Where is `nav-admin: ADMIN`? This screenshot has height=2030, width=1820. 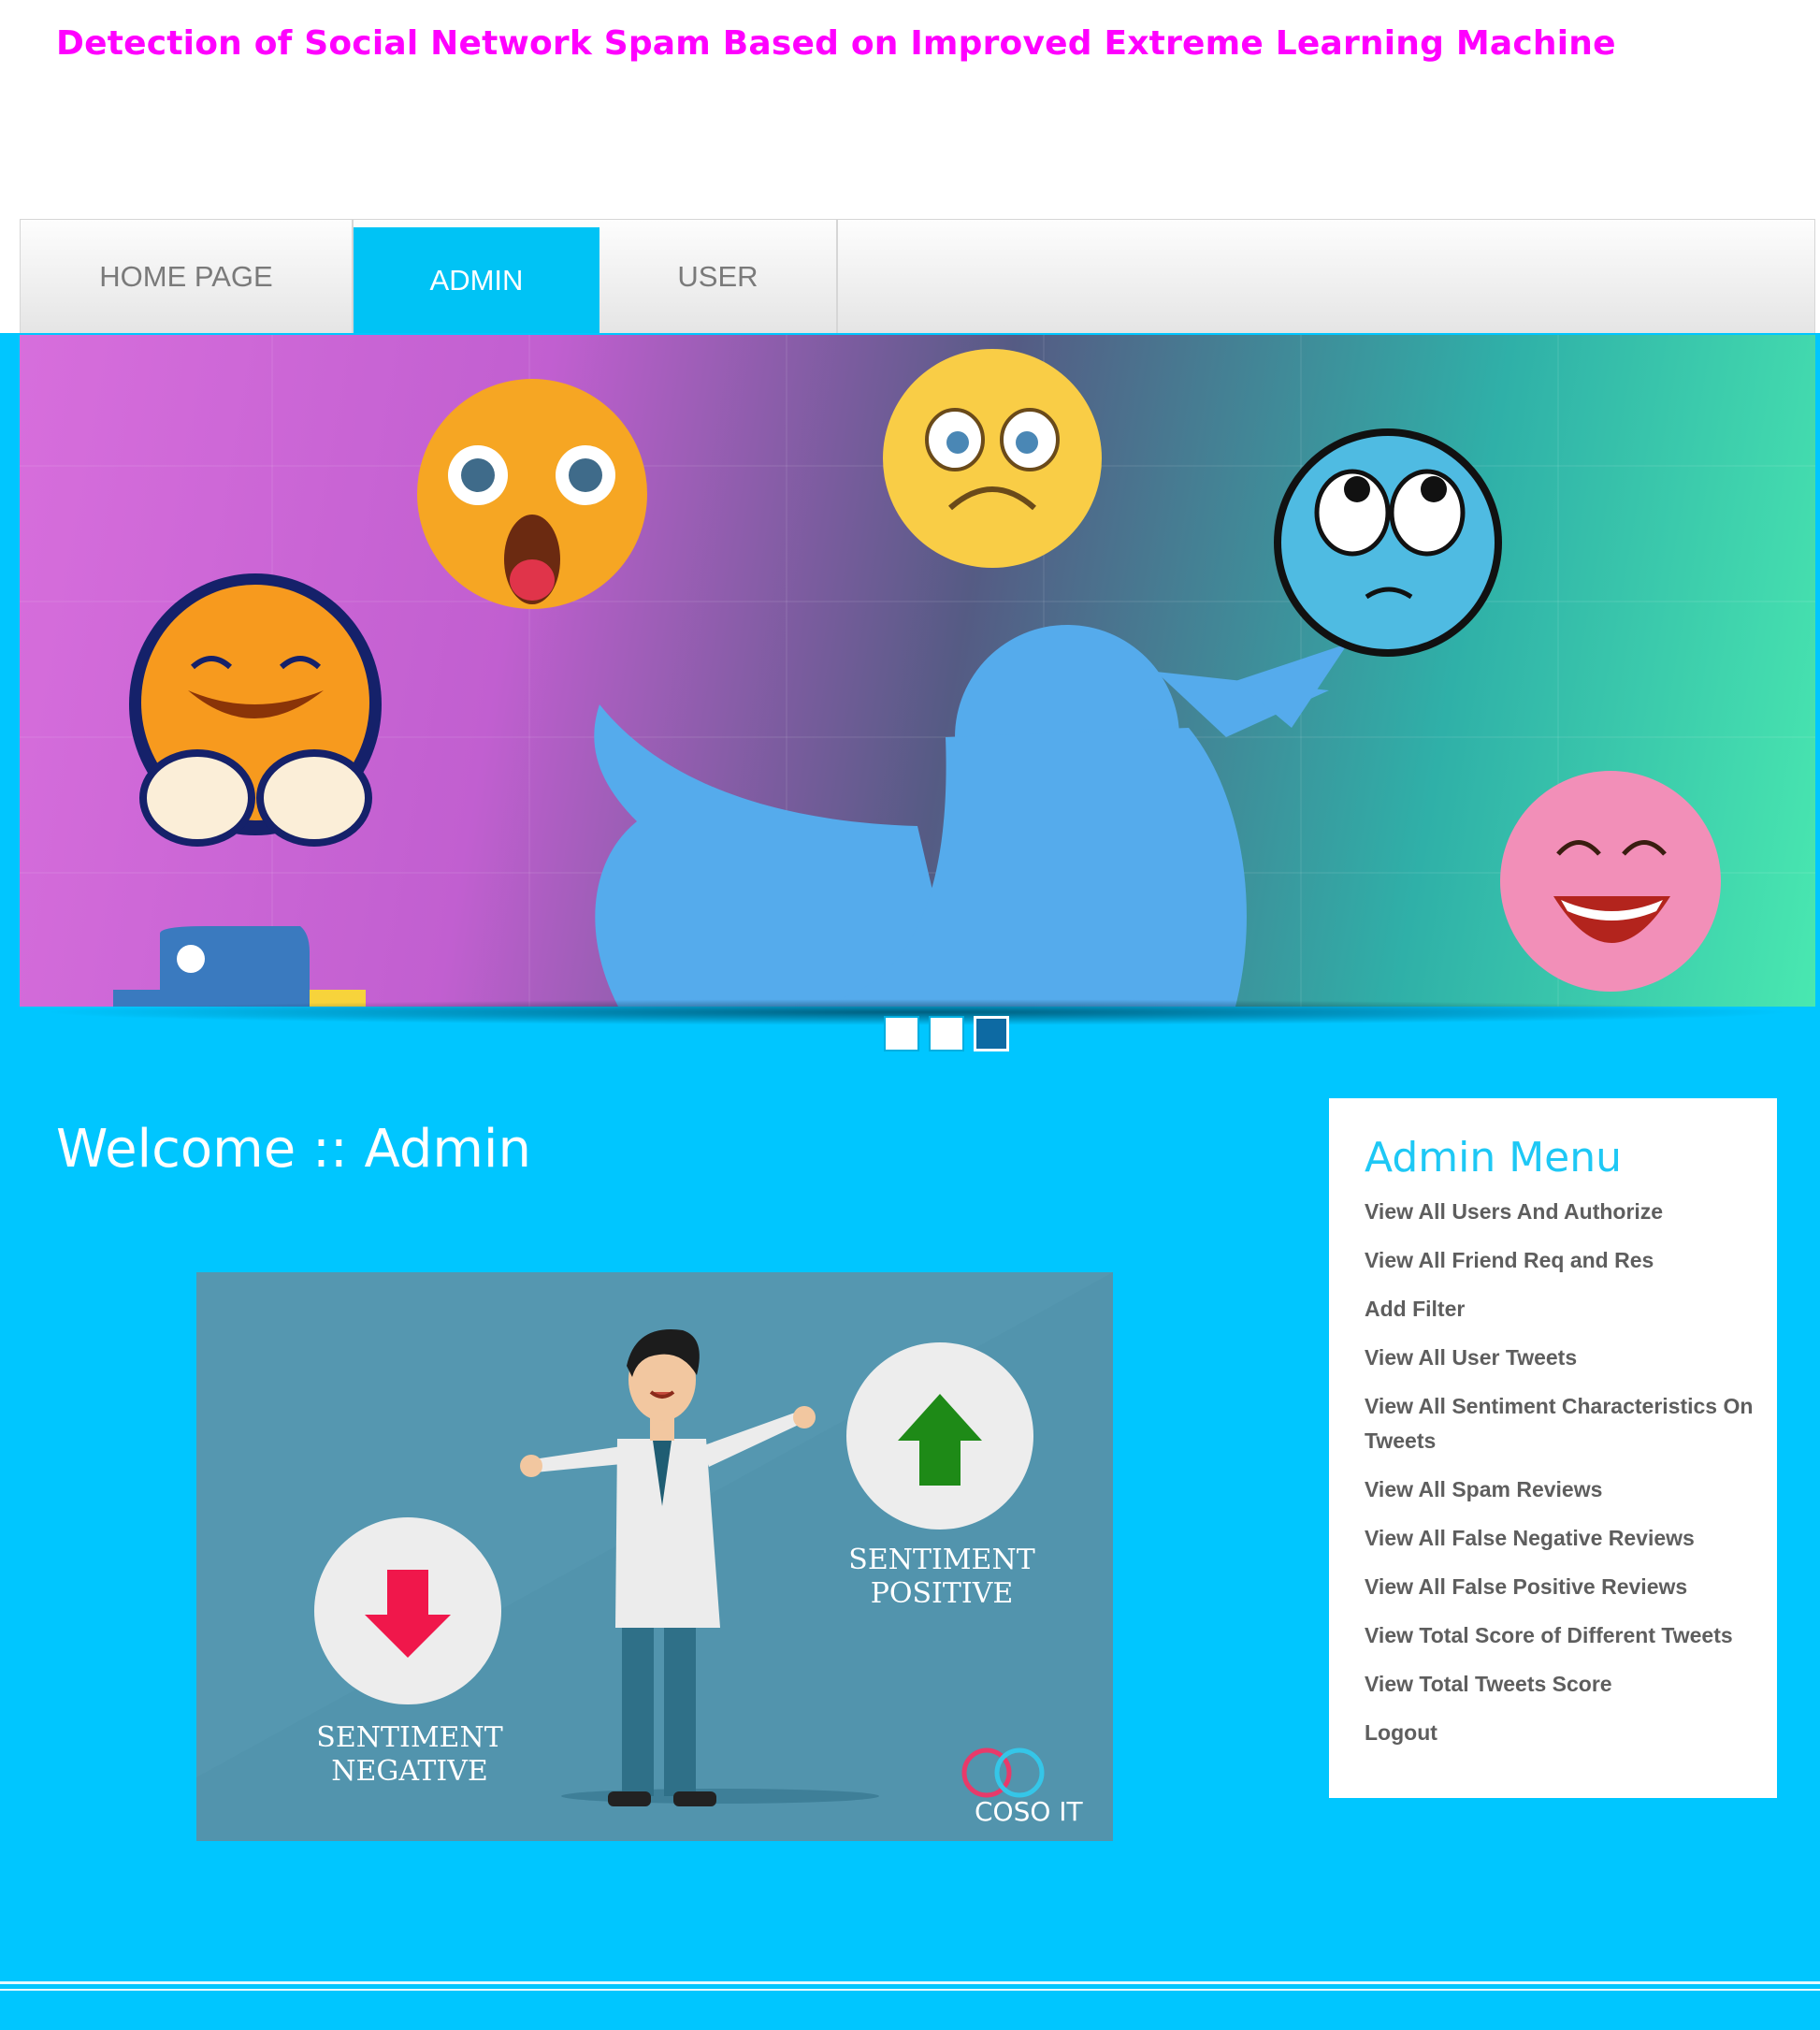
nav-admin: ADMIN is located at coordinates (476, 280).